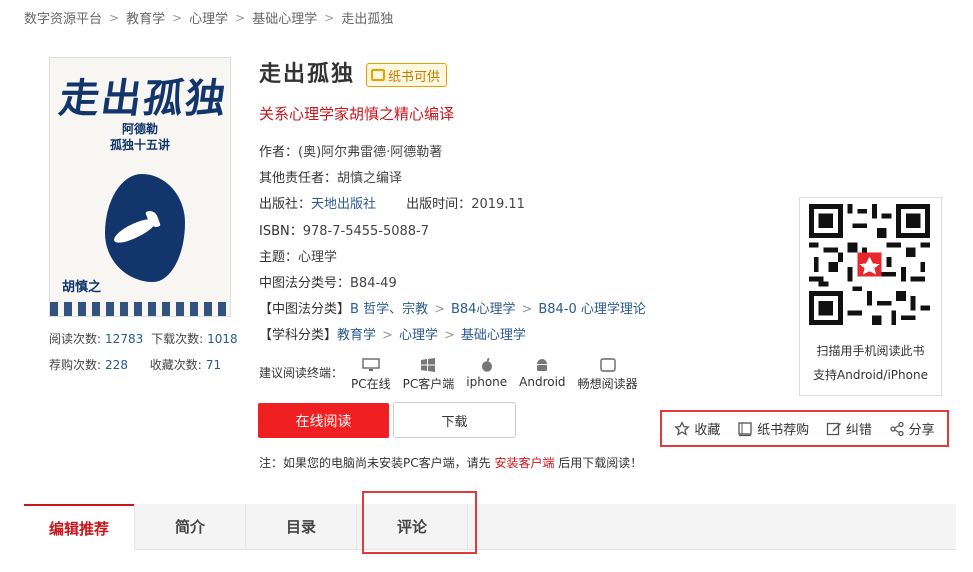  I want to click on read-count-label: 阅读次数:, so click(75, 339).